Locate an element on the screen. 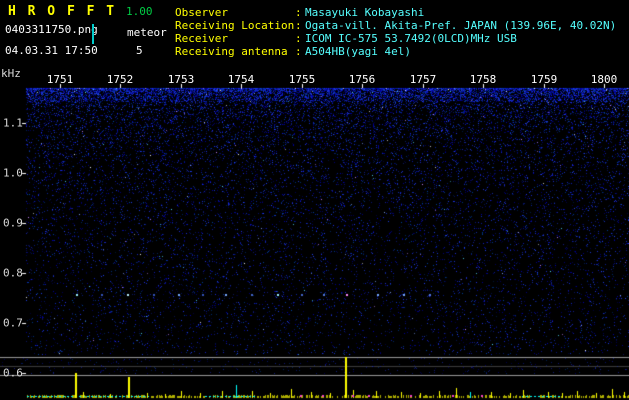 The width and height of the screenshot is (629, 400). x-tick-label: 1756 is located at coordinates (362, 79).